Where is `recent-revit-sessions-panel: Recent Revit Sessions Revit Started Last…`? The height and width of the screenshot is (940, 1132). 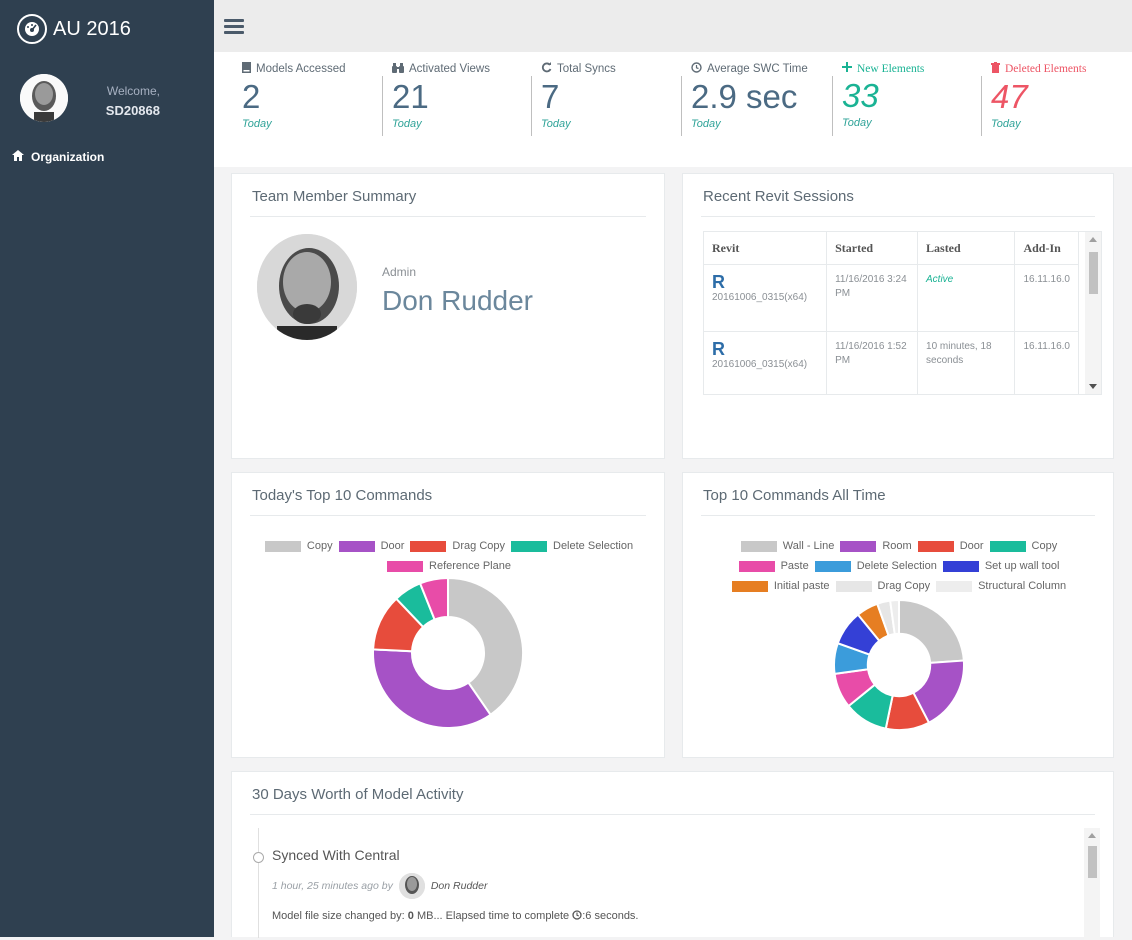
recent-revit-sessions-panel: Recent Revit Sessions Revit Started Last… is located at coordinates (898, 316).